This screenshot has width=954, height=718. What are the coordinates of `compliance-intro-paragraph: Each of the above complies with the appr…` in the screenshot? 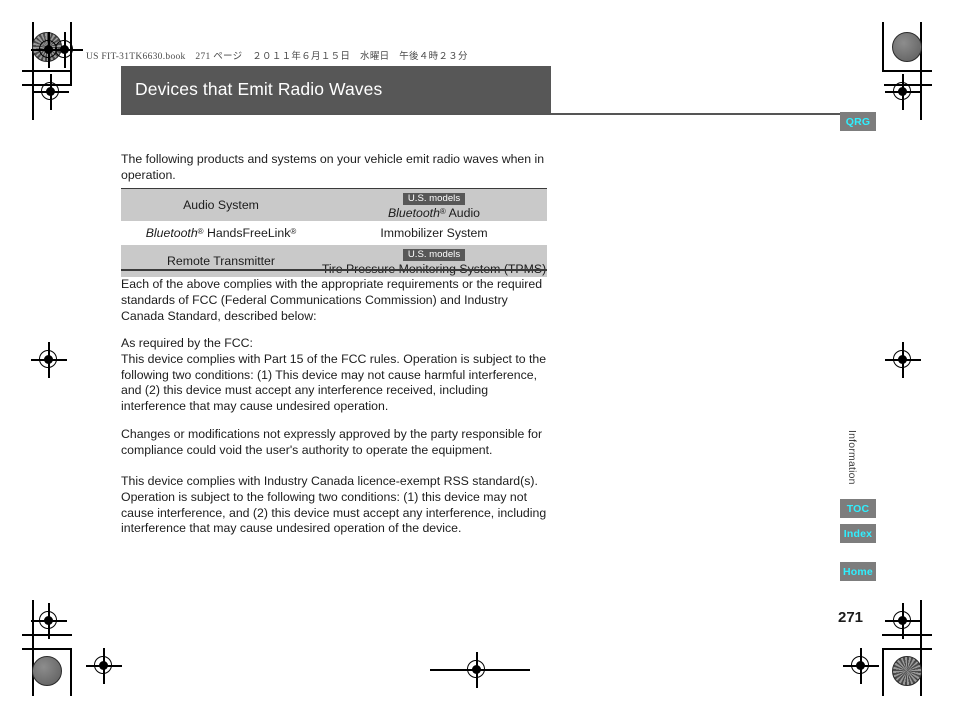 It's located at (332, 300).